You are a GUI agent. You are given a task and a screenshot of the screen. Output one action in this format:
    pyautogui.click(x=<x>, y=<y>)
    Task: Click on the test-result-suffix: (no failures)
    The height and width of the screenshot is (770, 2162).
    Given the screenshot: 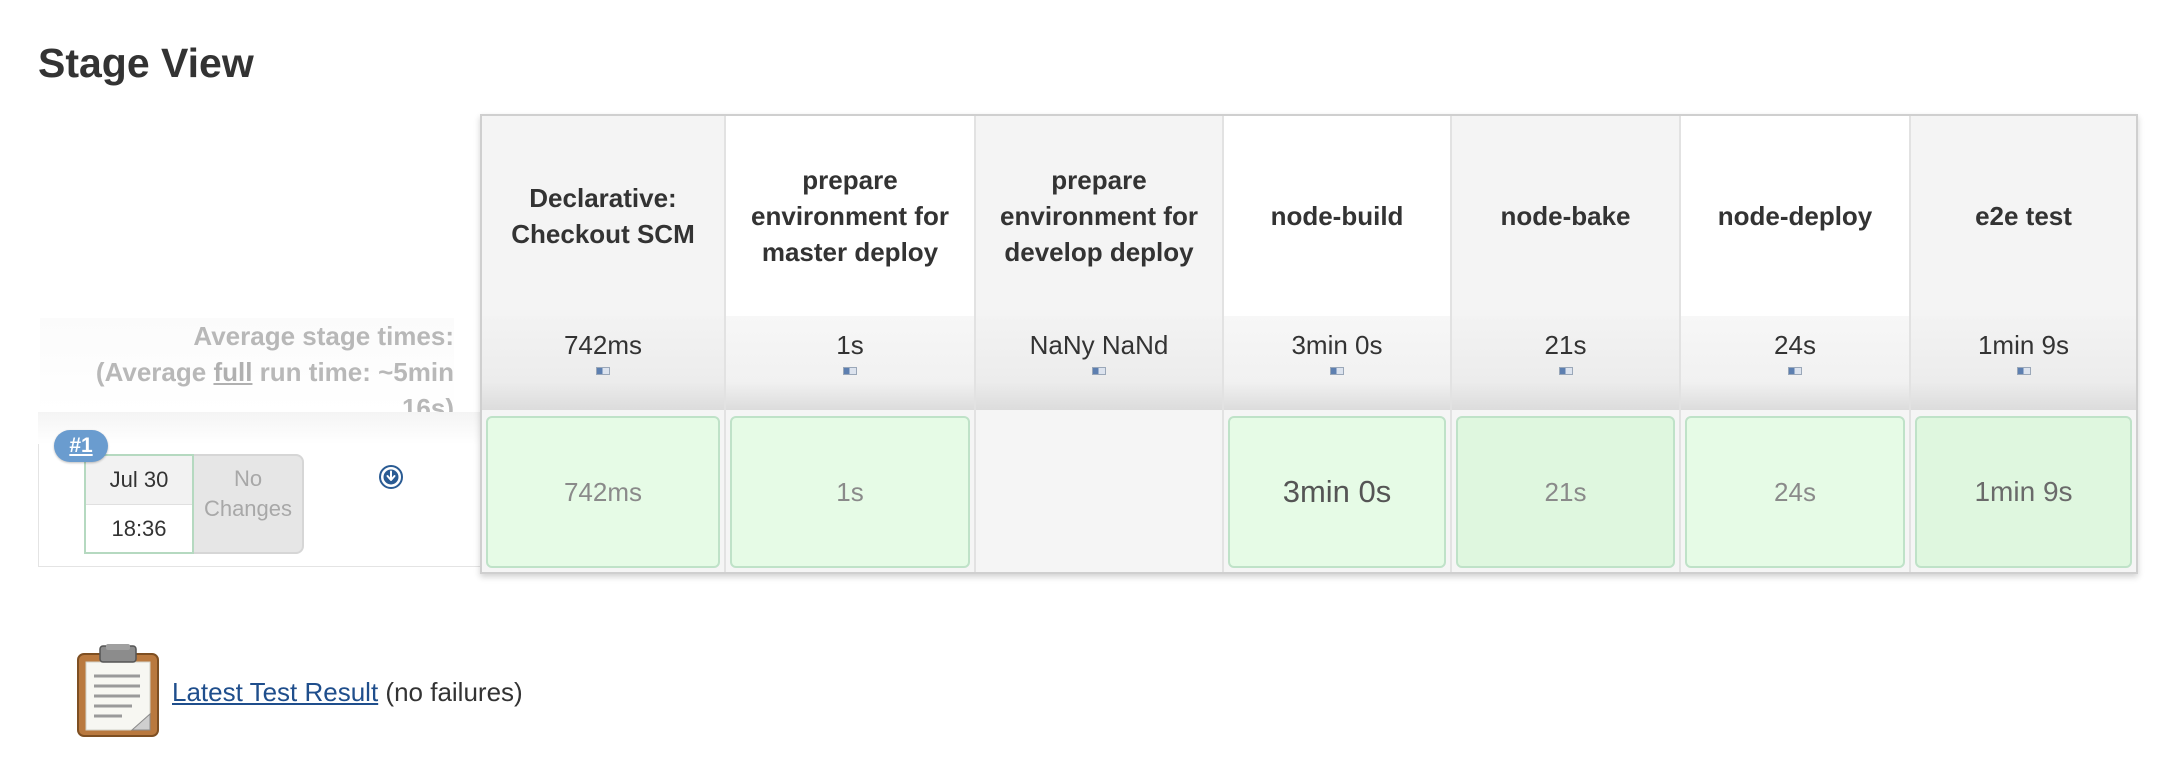 What is the action you would take?
    pyautogui.click(x=454, y=691)
    